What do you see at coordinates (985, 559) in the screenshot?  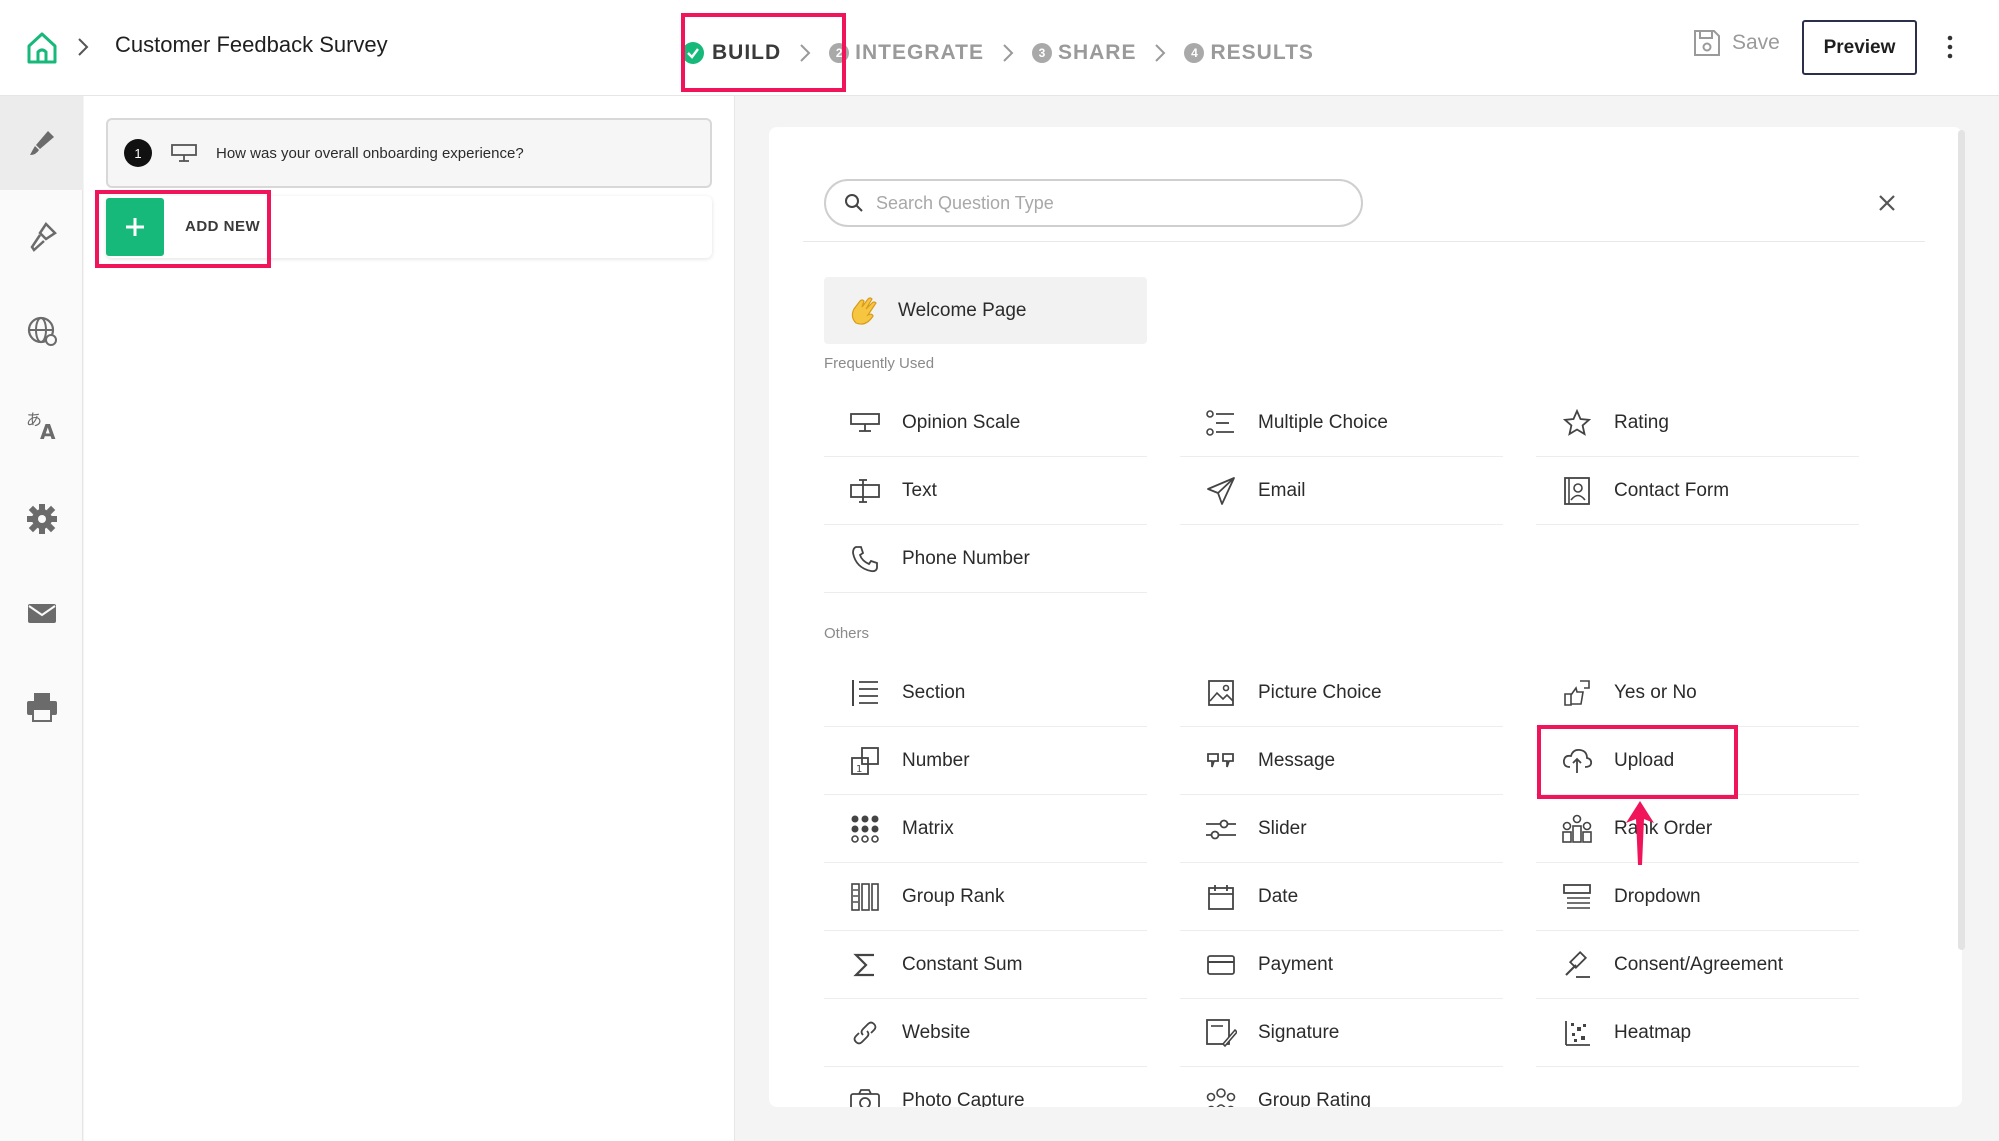 I see `qt-phone-number: Phone Number` at bounding box center [985, 559].